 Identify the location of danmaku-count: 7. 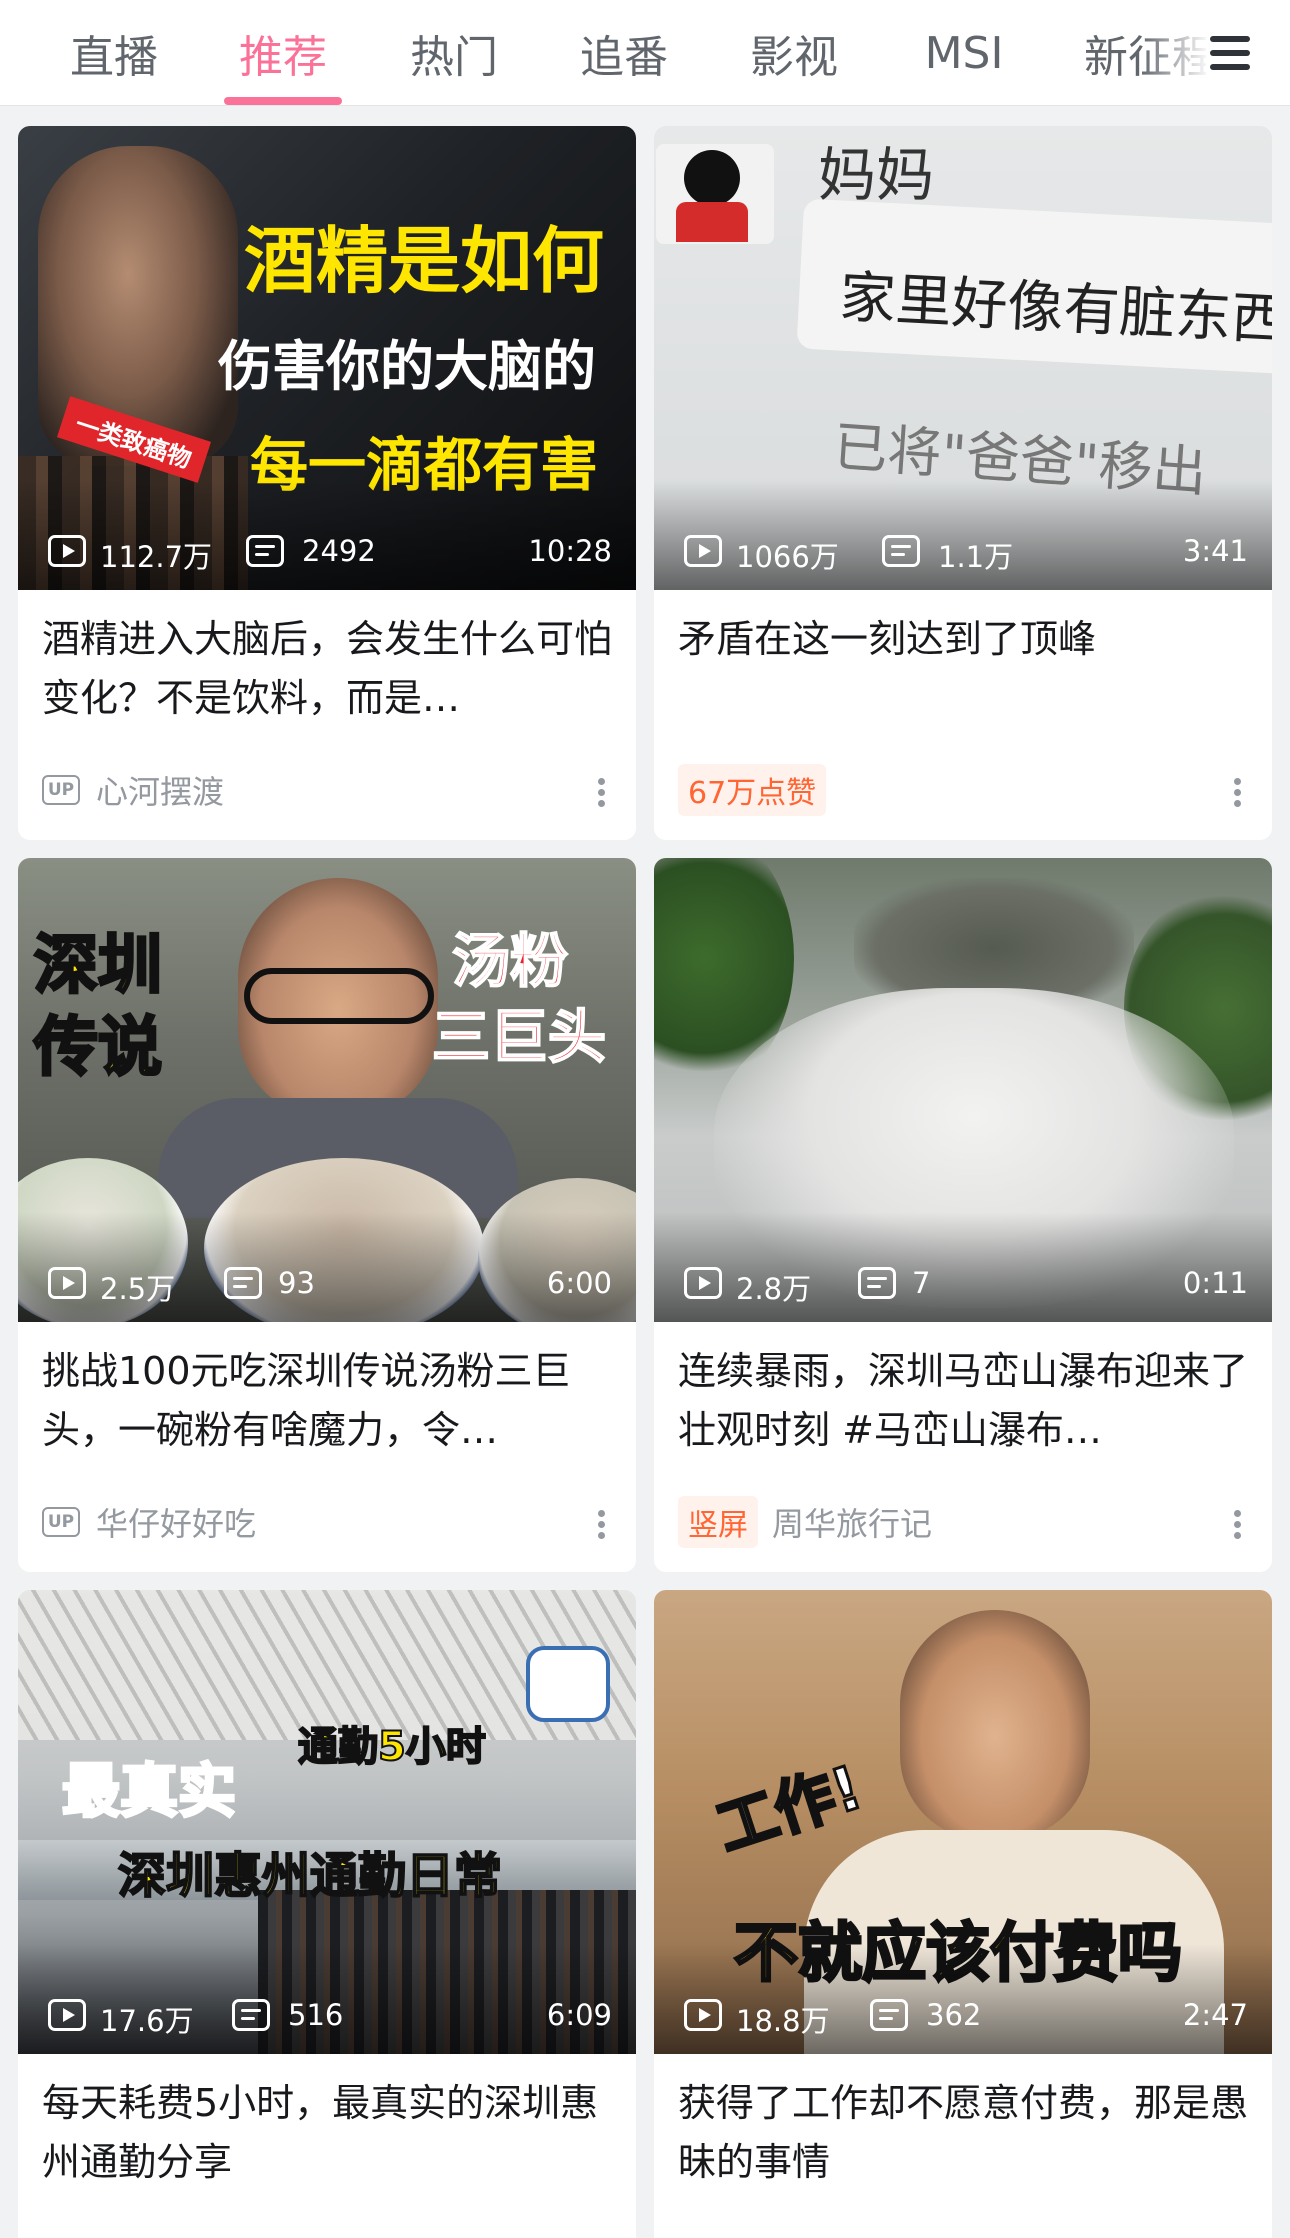
(921, 1283).